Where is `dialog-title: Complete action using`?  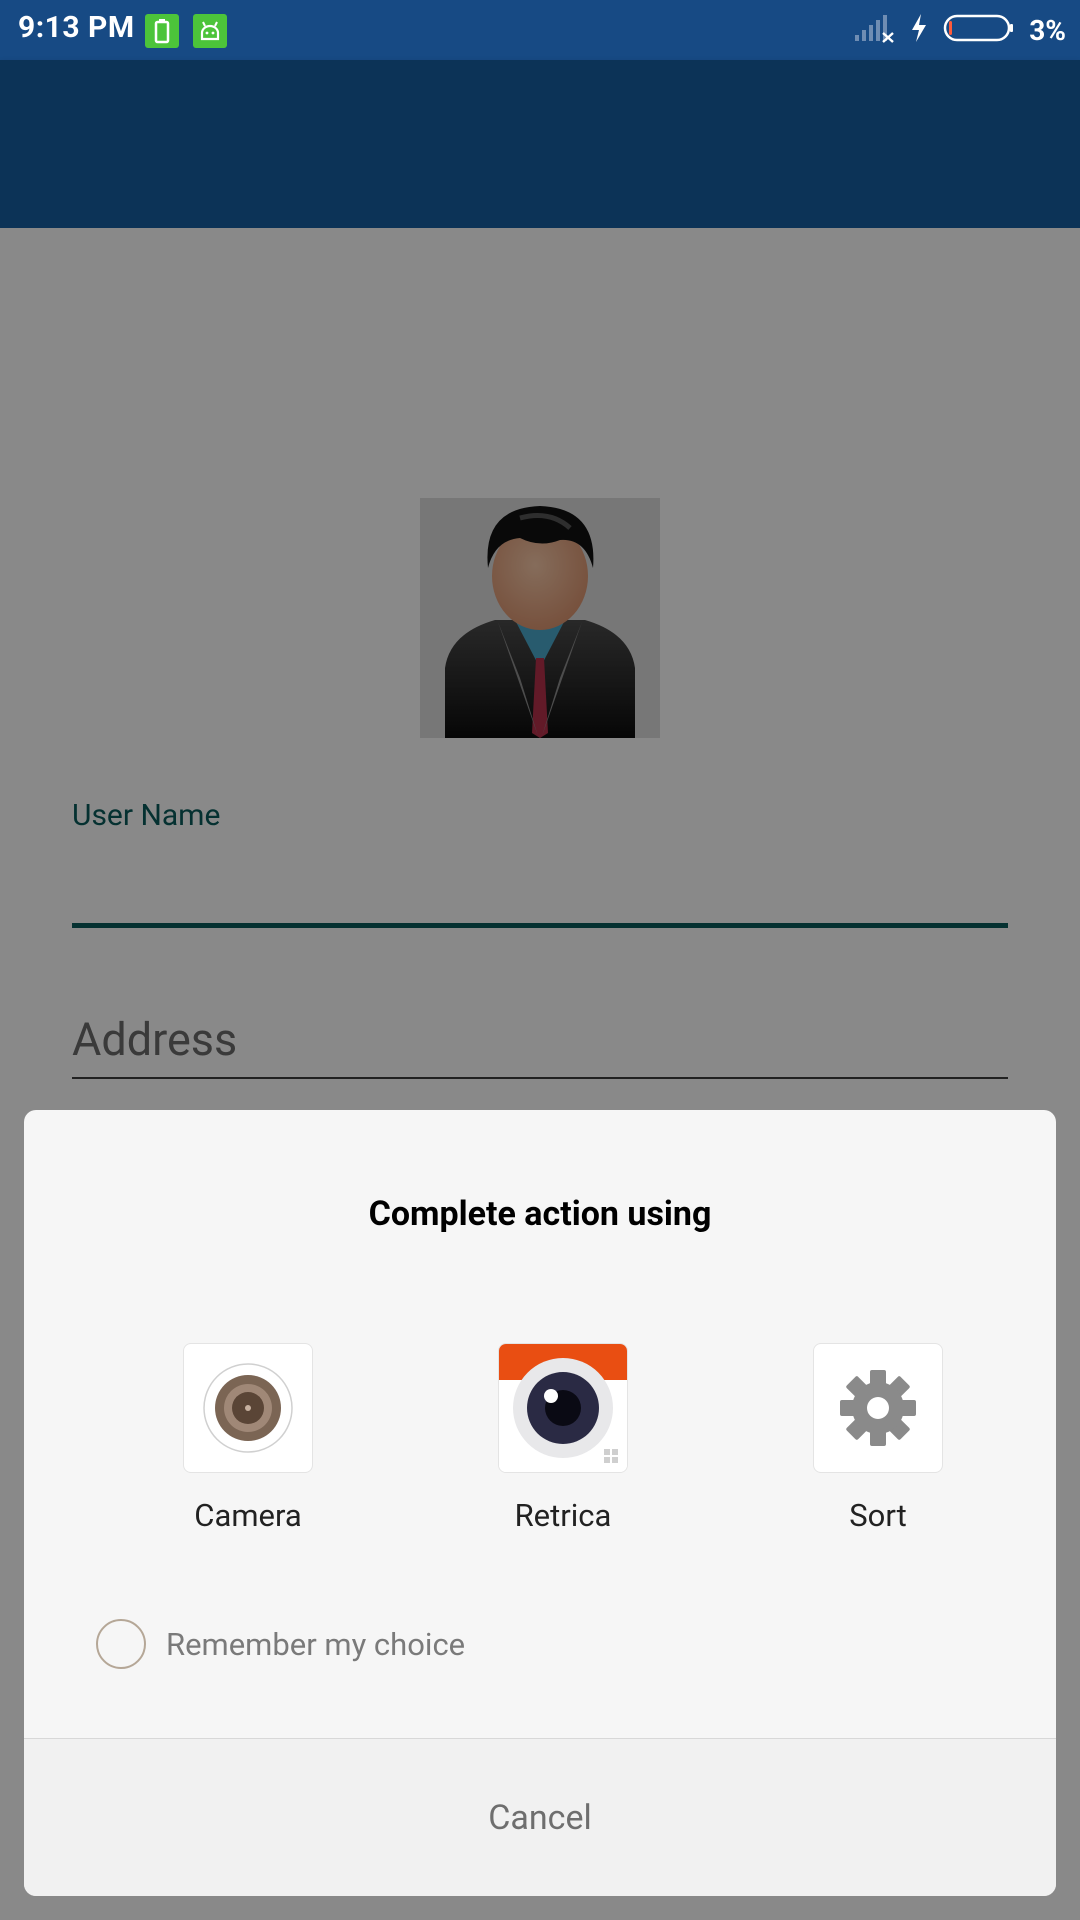
dialog-title: Complete action using is located at coordinates (540, 1214).